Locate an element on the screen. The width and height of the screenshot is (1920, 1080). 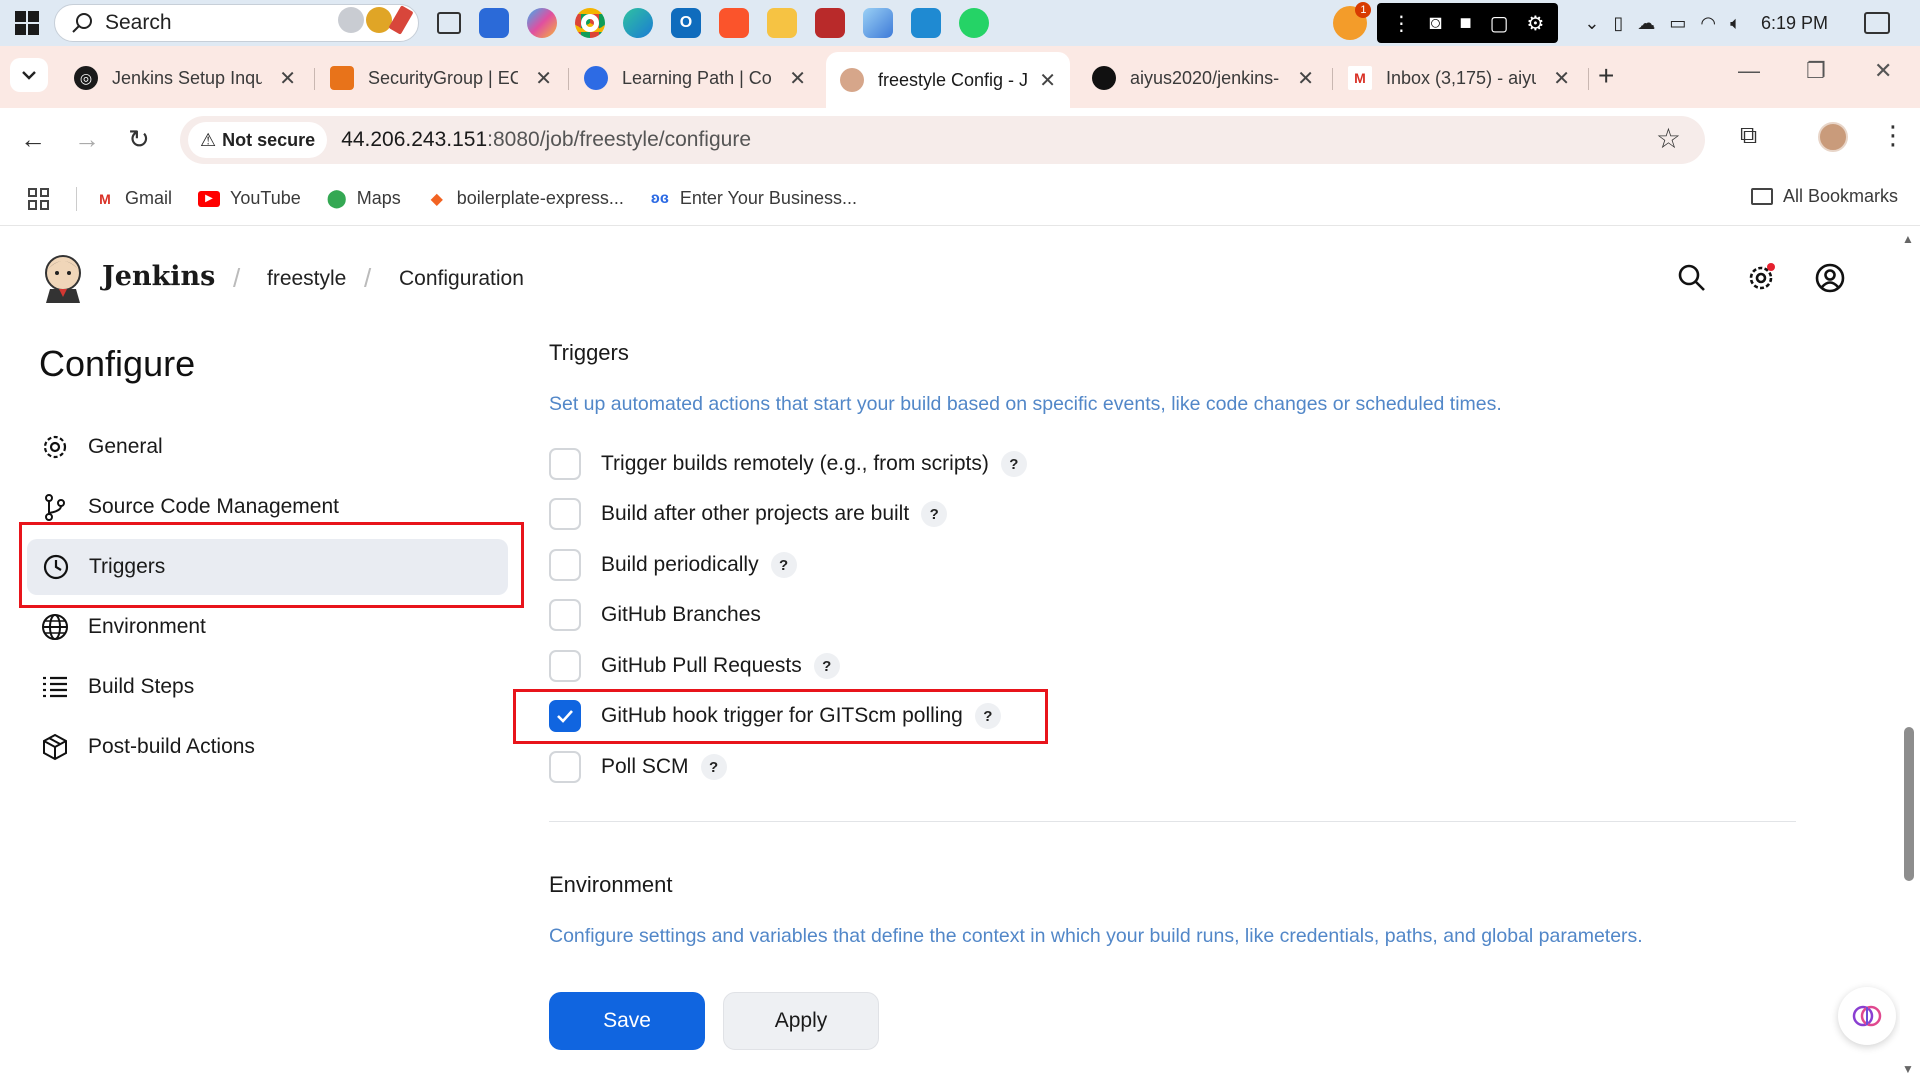
chevron-up-icon: ⌄ is located at coordinates (1591, 23).